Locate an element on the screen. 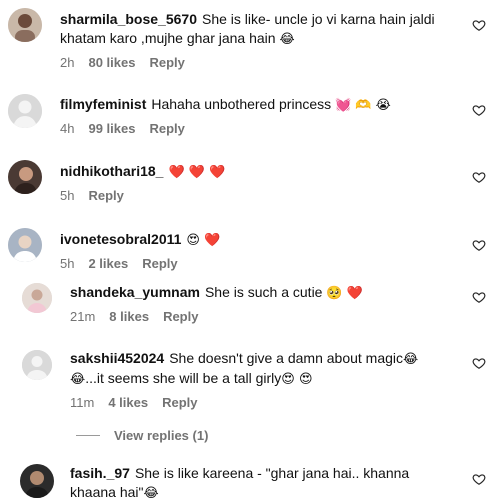  comment-username: fasih._97 is located at coordinates (100, 473).